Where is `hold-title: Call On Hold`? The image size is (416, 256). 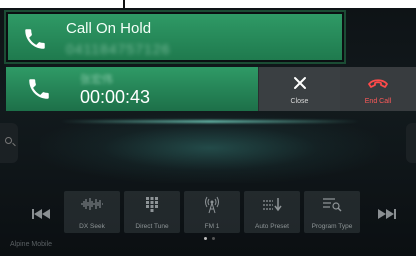
hold-title: Call On Hold is located at coordinates (109, 28).